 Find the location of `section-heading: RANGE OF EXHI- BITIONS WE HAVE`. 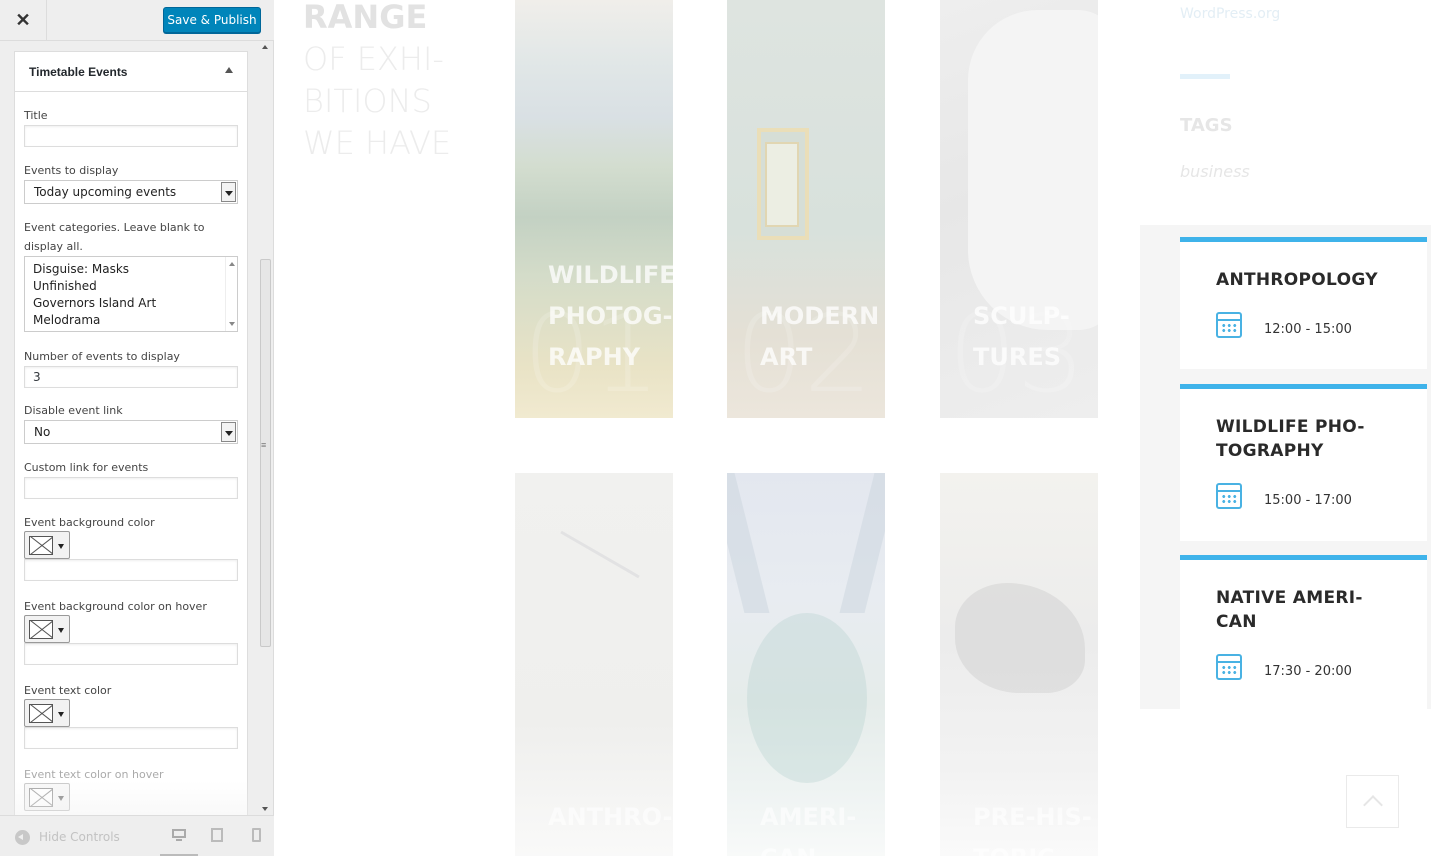

section-heading: RANGE OF EXHI- BITIONS WE HAVE is located at coordinates (377, 82).